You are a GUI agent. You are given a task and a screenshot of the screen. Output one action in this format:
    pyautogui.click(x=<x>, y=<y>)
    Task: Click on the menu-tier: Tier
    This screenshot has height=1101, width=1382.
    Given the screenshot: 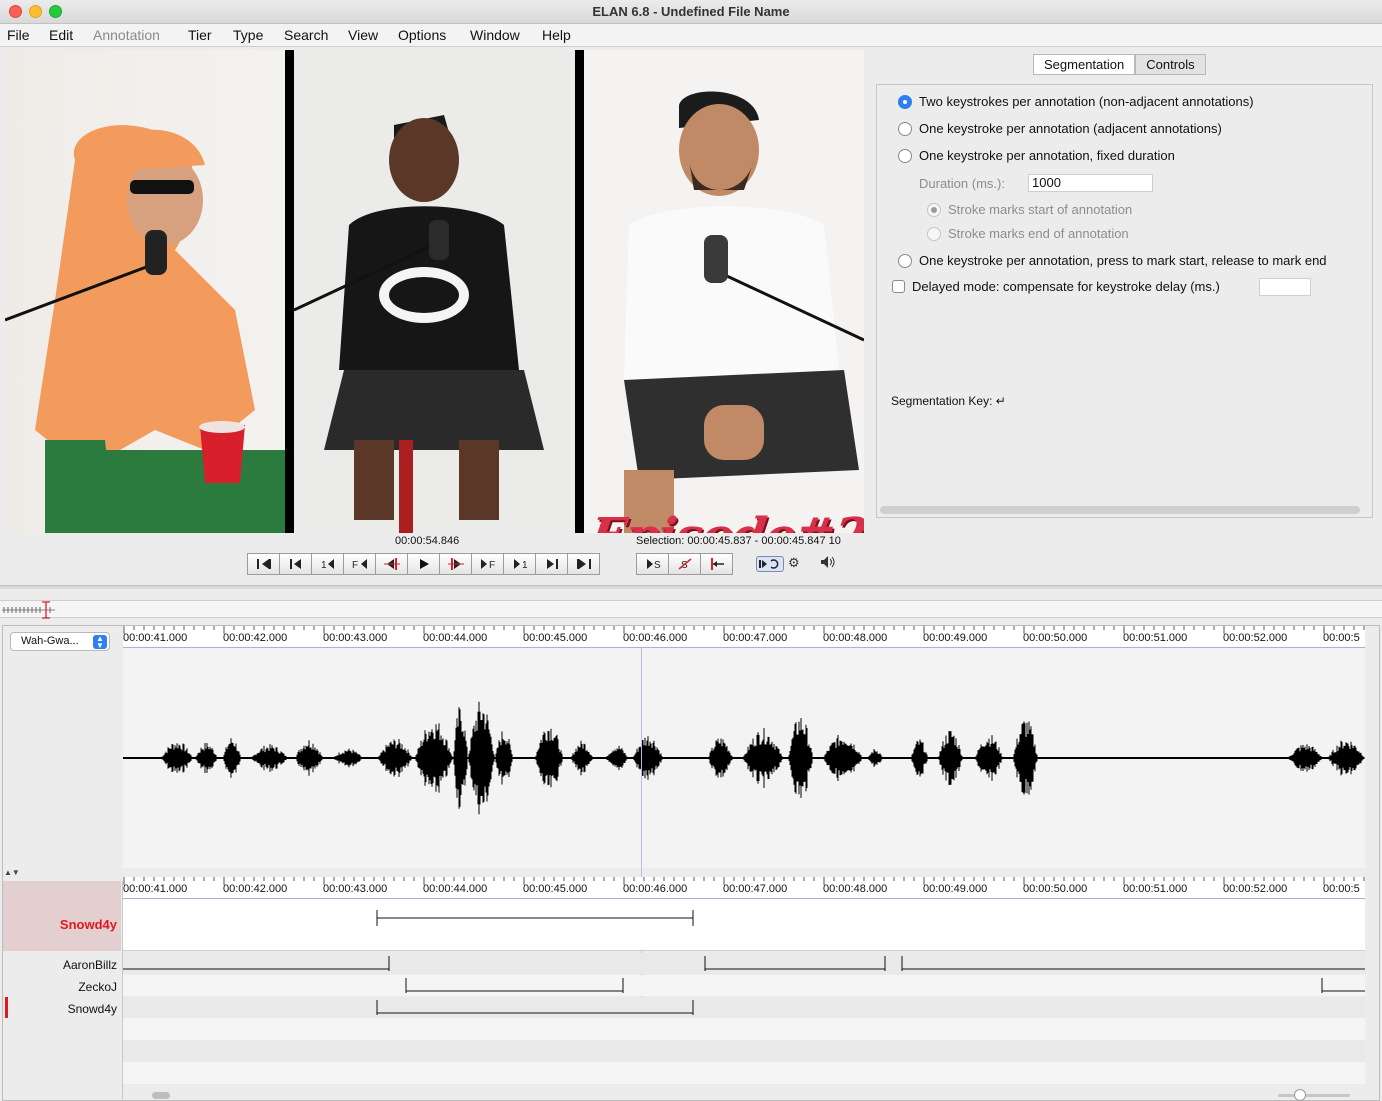 What is the action you would take?
    pyautogui.click(x=200, y=35)
    